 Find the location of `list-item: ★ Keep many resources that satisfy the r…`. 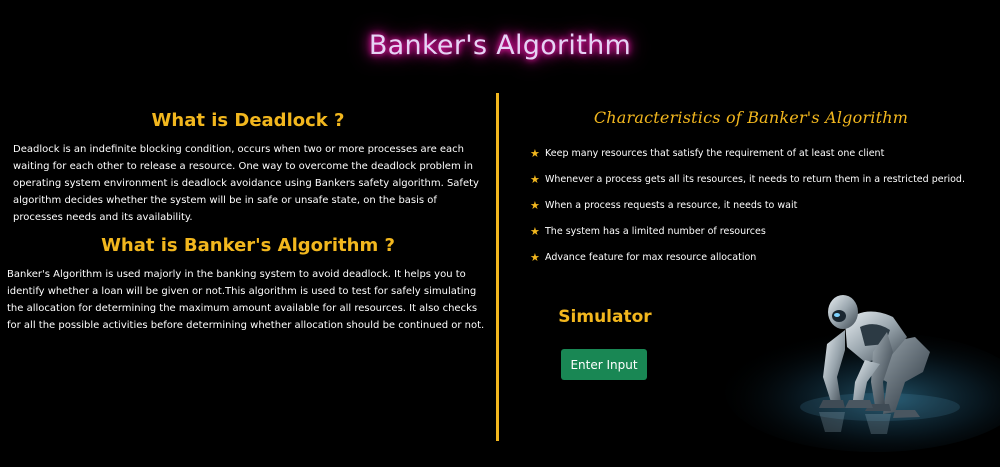

list-item: ★ Keep many resources that satisfy the r… is located at coordinates (755, 153).